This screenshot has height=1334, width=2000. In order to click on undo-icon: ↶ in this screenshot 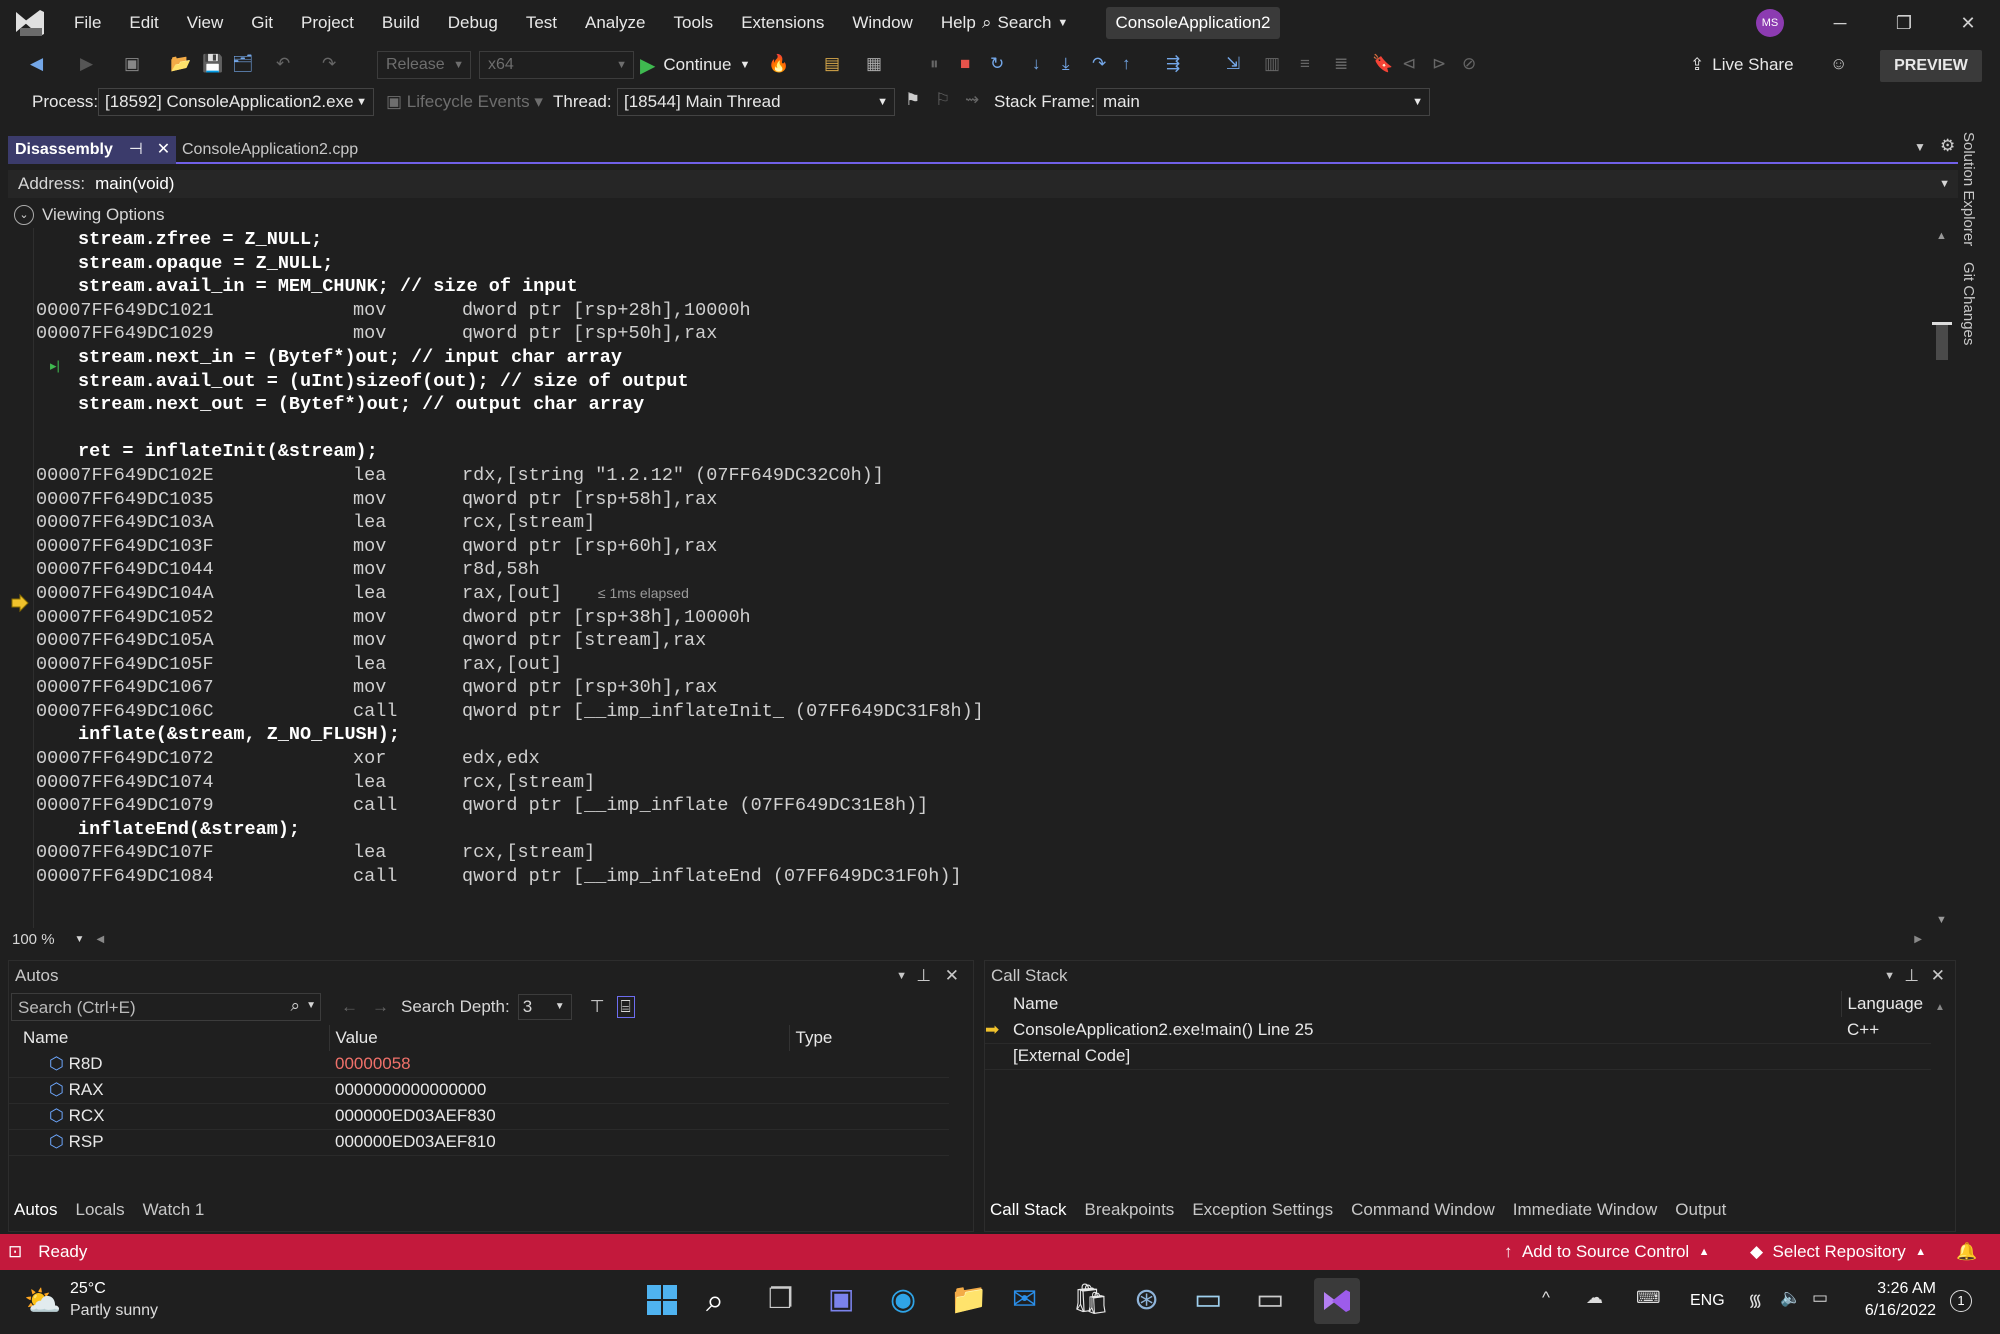, I will do `click(286, 64)`.